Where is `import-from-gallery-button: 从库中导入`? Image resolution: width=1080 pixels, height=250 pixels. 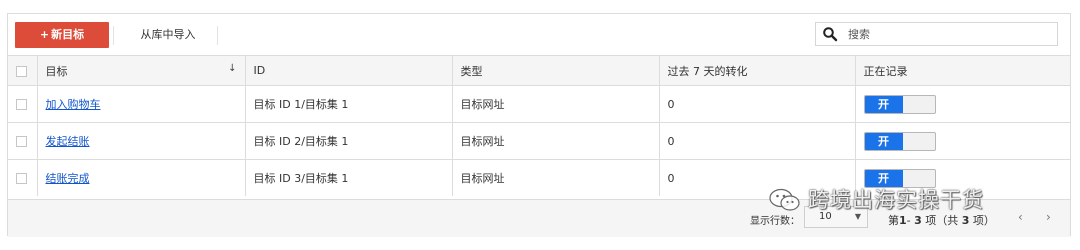 import-from-gallery-button: 从库中导入 is located at coordinates (168, 35).